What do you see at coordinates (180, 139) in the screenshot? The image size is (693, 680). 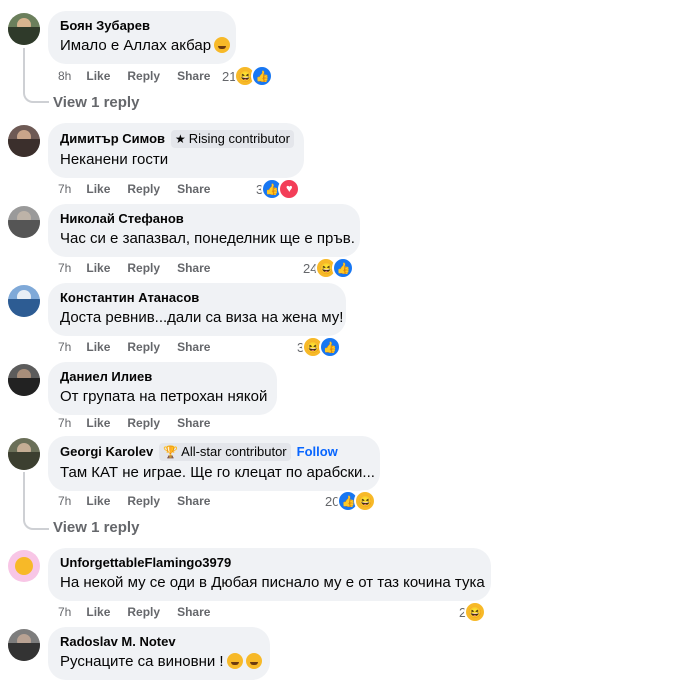 I see `star-icon: ★` at bounding box center [180, 139].